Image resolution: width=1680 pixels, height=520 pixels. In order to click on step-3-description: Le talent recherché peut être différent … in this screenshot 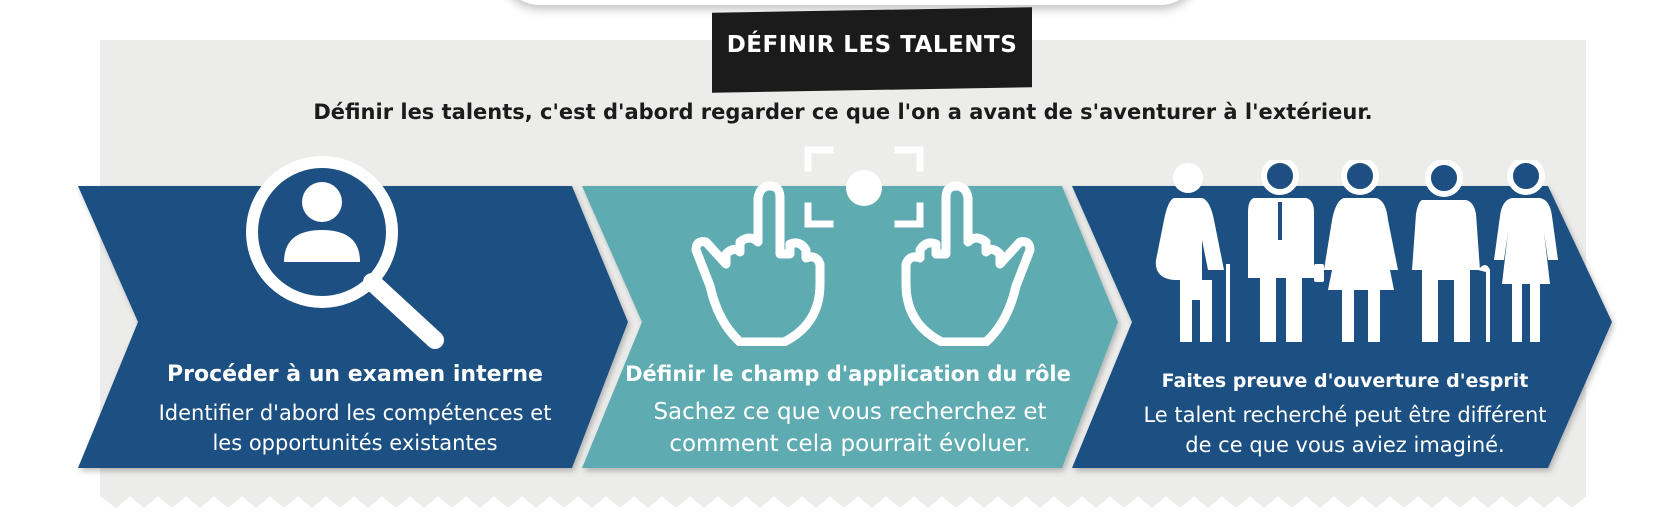, I will do `click(1345, 430)`.